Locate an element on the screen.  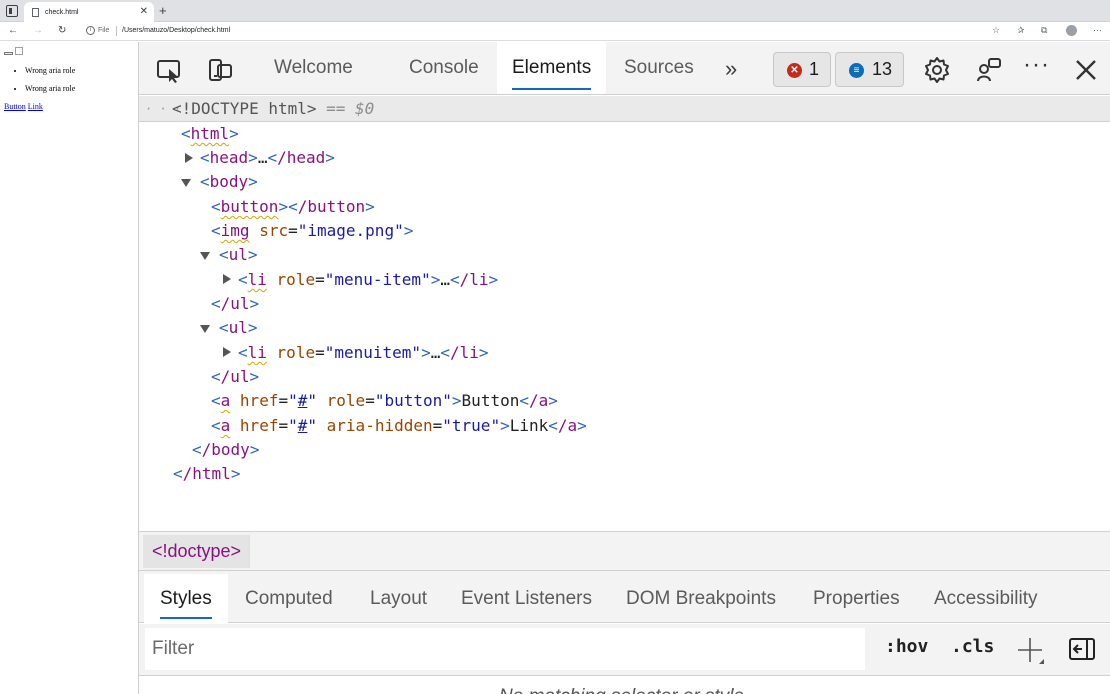
refresh-icon: ↻ is located at coordinates (62, 30).